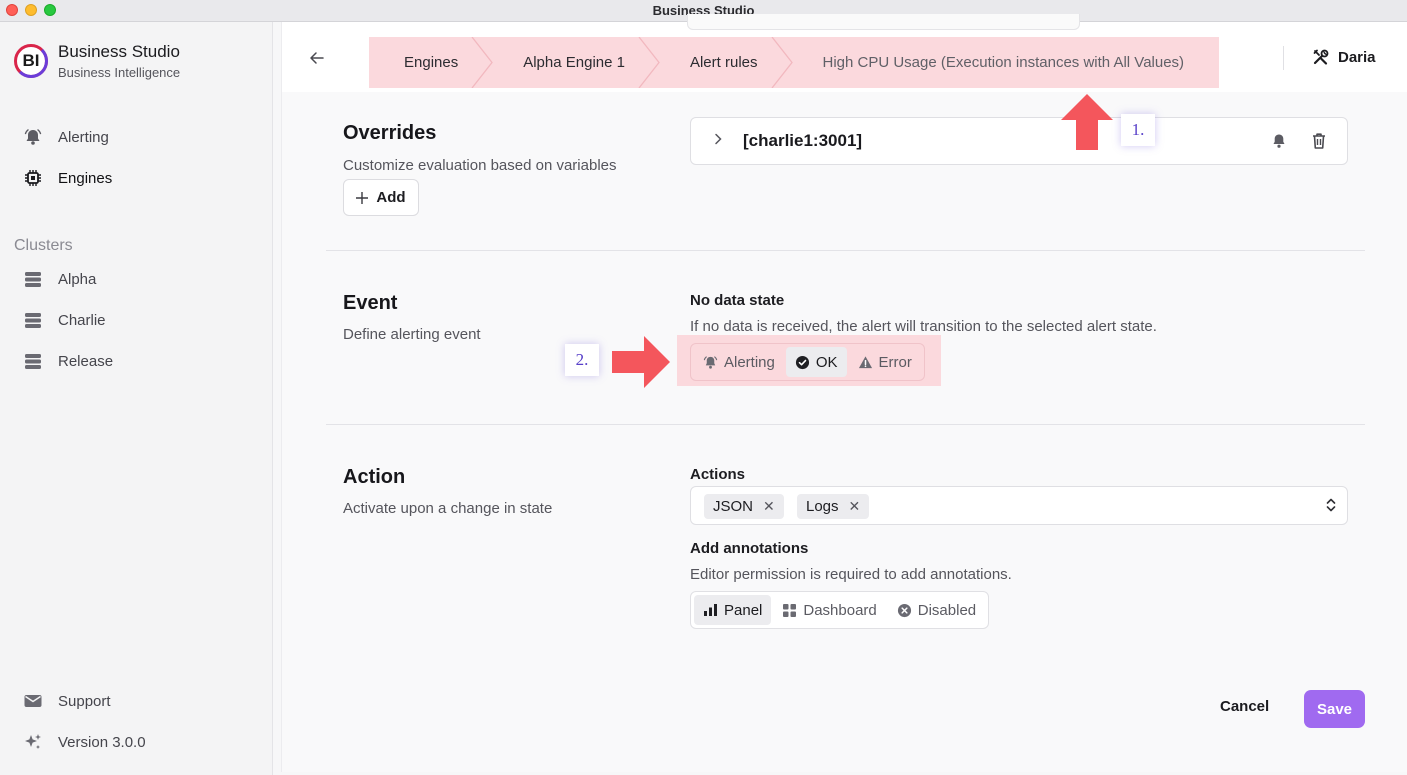  Describe the element at coordinates (816, 362) in the screenshot. I see `state-option-ok: OK` at that location.